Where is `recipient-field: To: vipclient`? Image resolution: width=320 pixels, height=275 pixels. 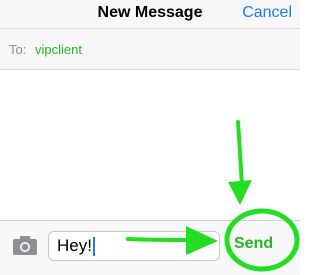
recipient-field: To: vipclient is located at coordinates (150, 49).